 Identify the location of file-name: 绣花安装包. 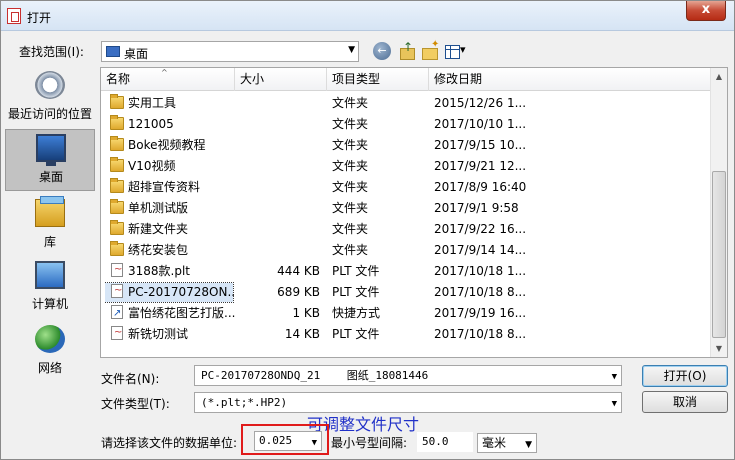
(158, 250).